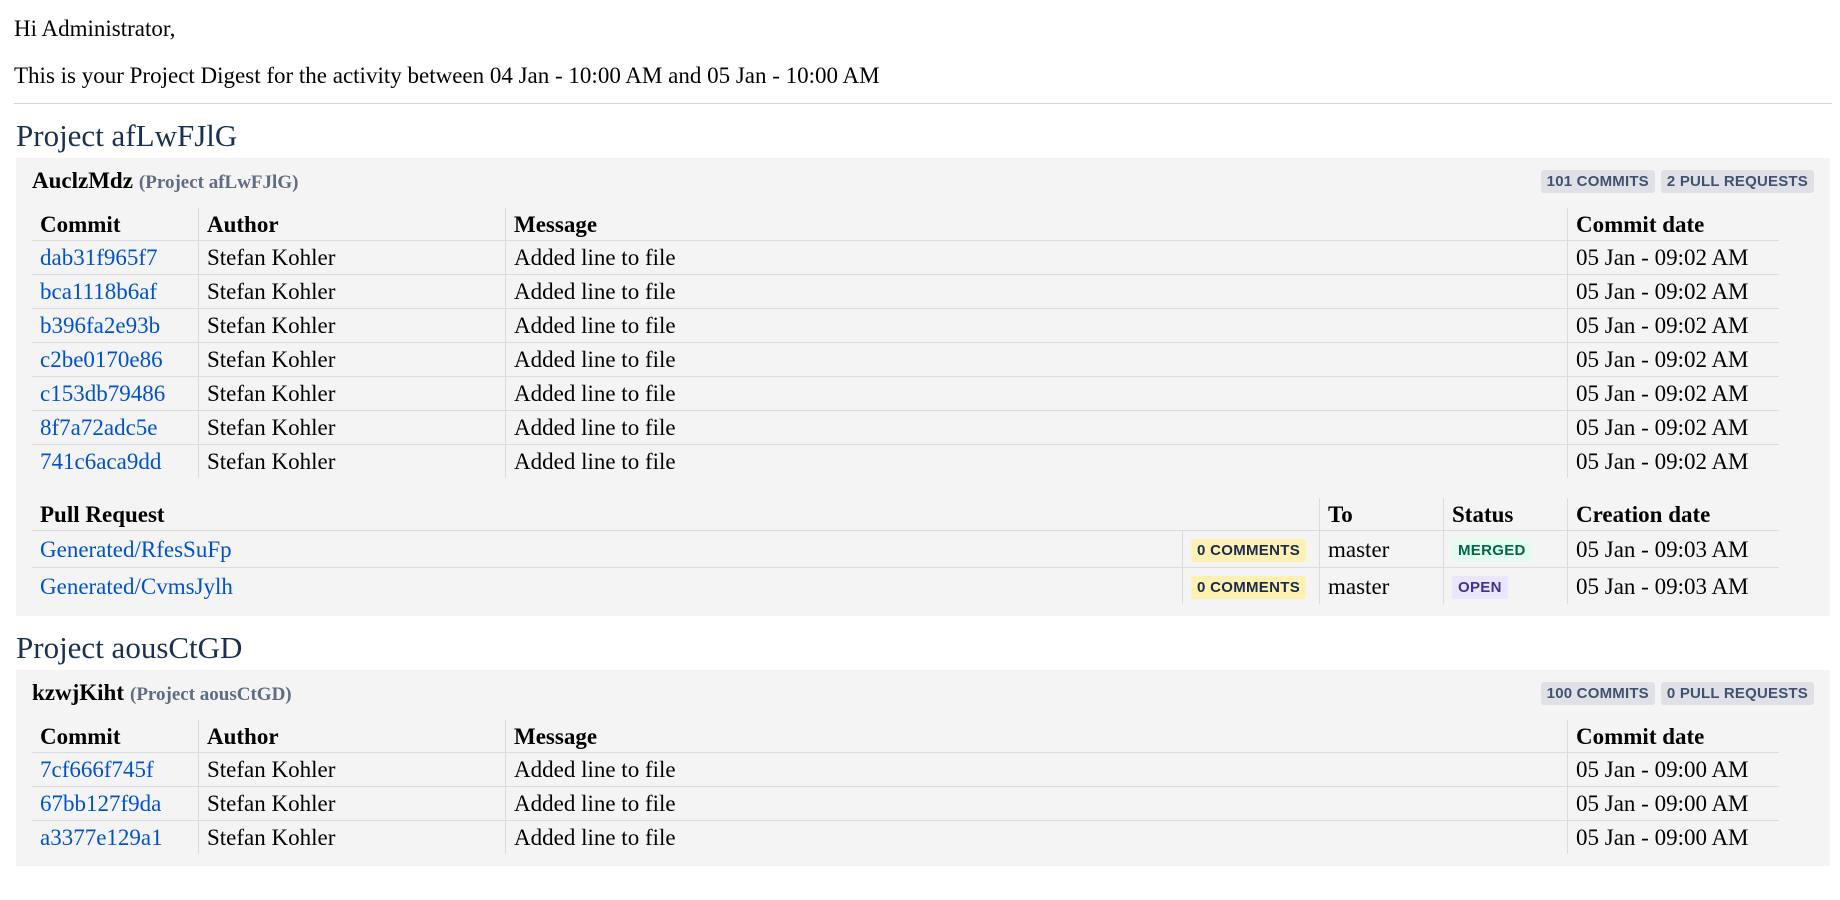  Describe the element at coordinates (99, 257) in the screenshot. I see `commit-hash-link: dab31f965f7` at that location.